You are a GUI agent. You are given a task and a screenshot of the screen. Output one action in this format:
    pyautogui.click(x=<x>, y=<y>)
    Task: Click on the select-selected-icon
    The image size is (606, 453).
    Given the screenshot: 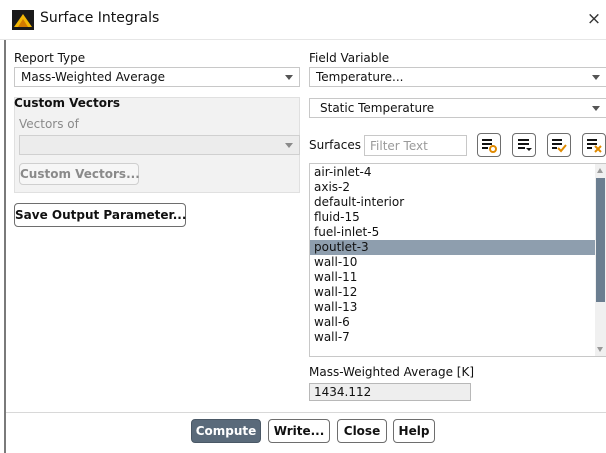 What is the action you would take?
    pyautogui.click(x=559, y=146)
    